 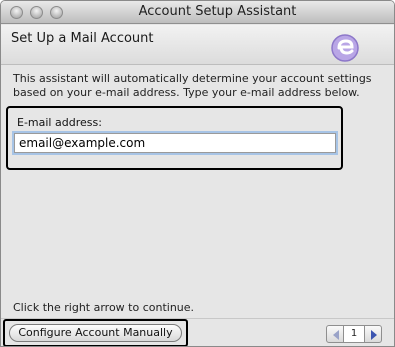 I want to click on configure-manually-container: Configure Account Manually, so click(x=95, y=332).